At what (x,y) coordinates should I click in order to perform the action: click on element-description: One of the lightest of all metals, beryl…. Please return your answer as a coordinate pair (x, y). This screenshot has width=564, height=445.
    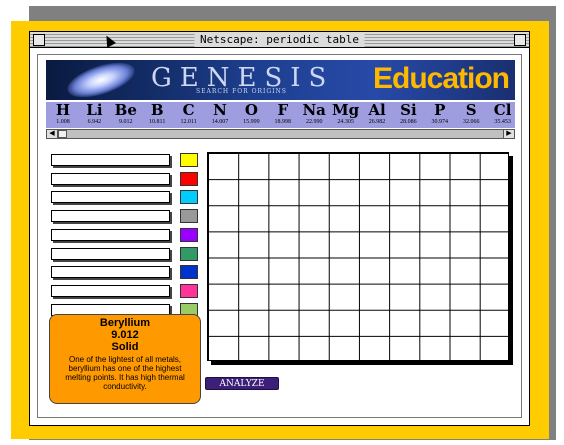
    Looking at the image, I should click on (125, 373).